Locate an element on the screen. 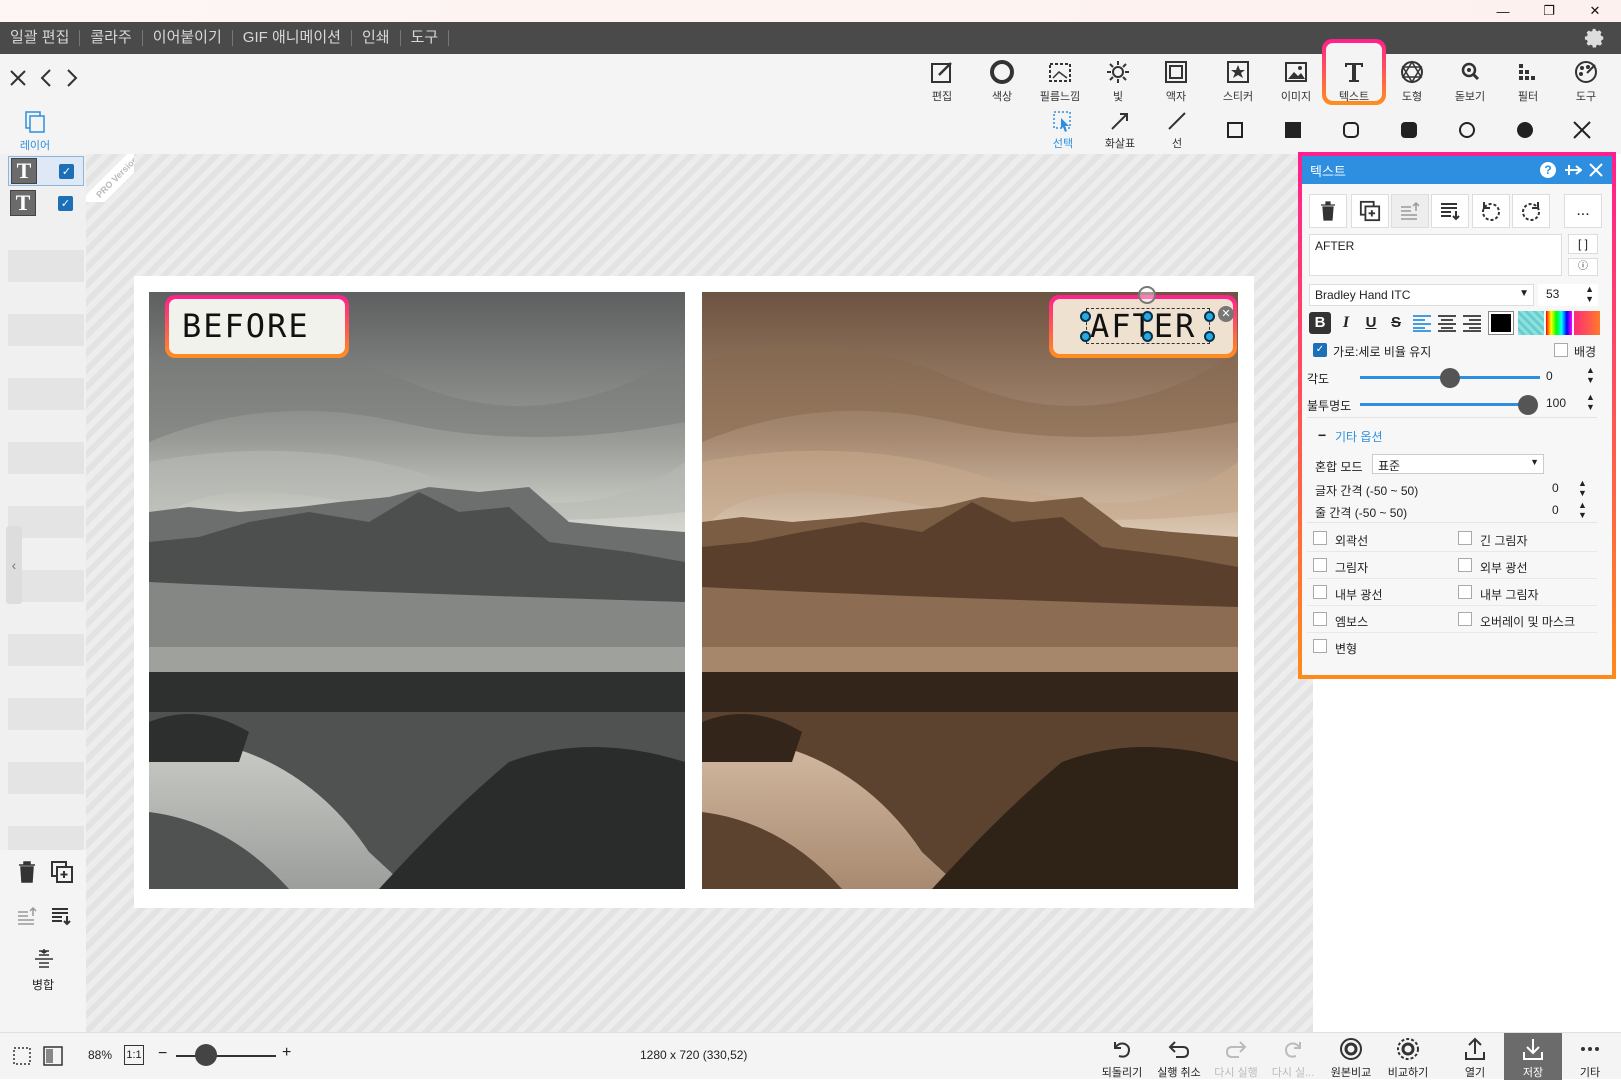  bring-forward-icon is located at coordinates (27, 916).